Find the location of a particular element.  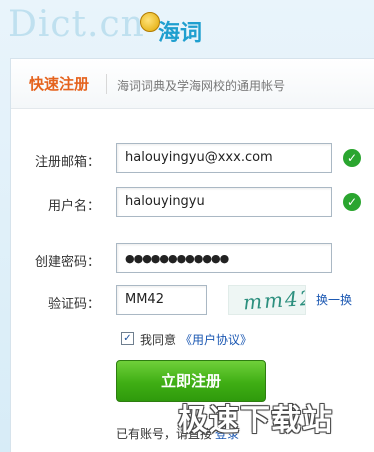

header: Dict.cn 海词 is located at coordinates (187, 29).